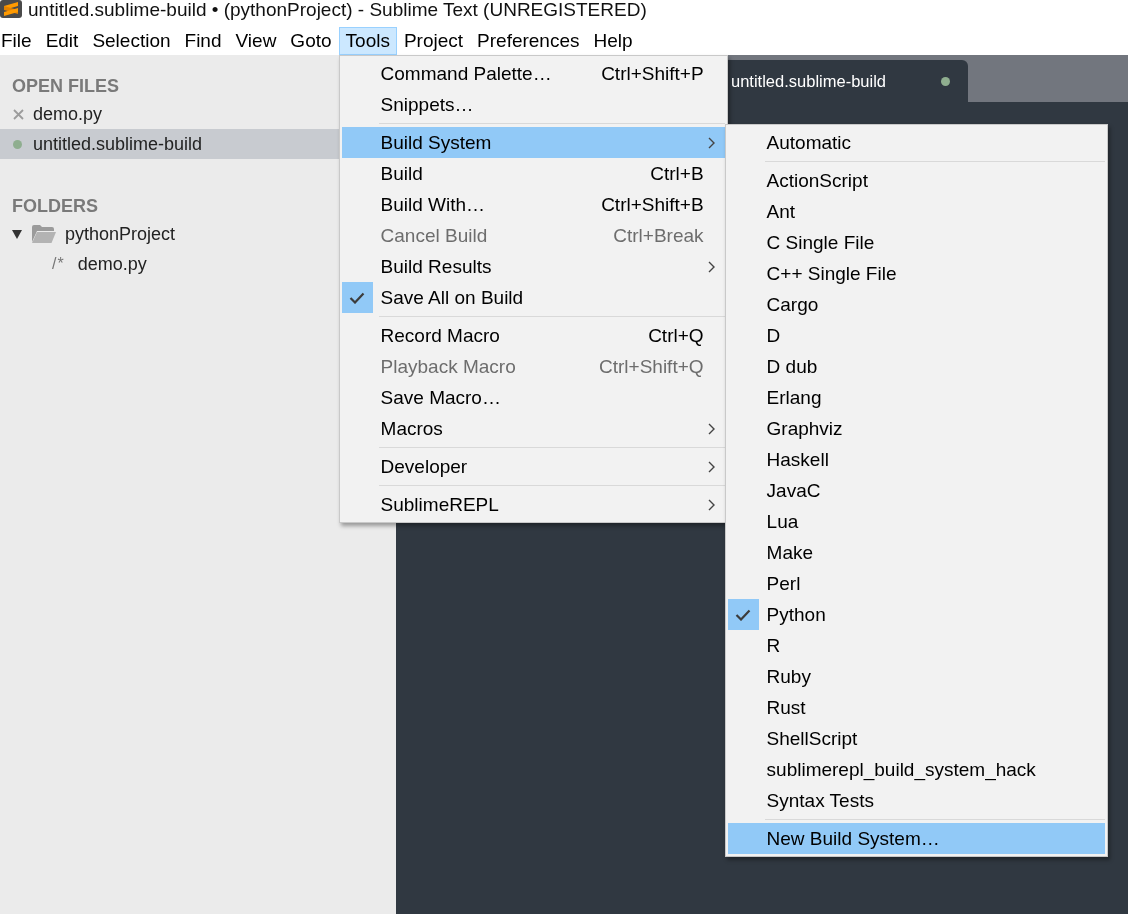 The image size is (1128, 914). Describe the element at coordinates (533, 466) in the screenshot. I see `menu-item: Developer` at that location.